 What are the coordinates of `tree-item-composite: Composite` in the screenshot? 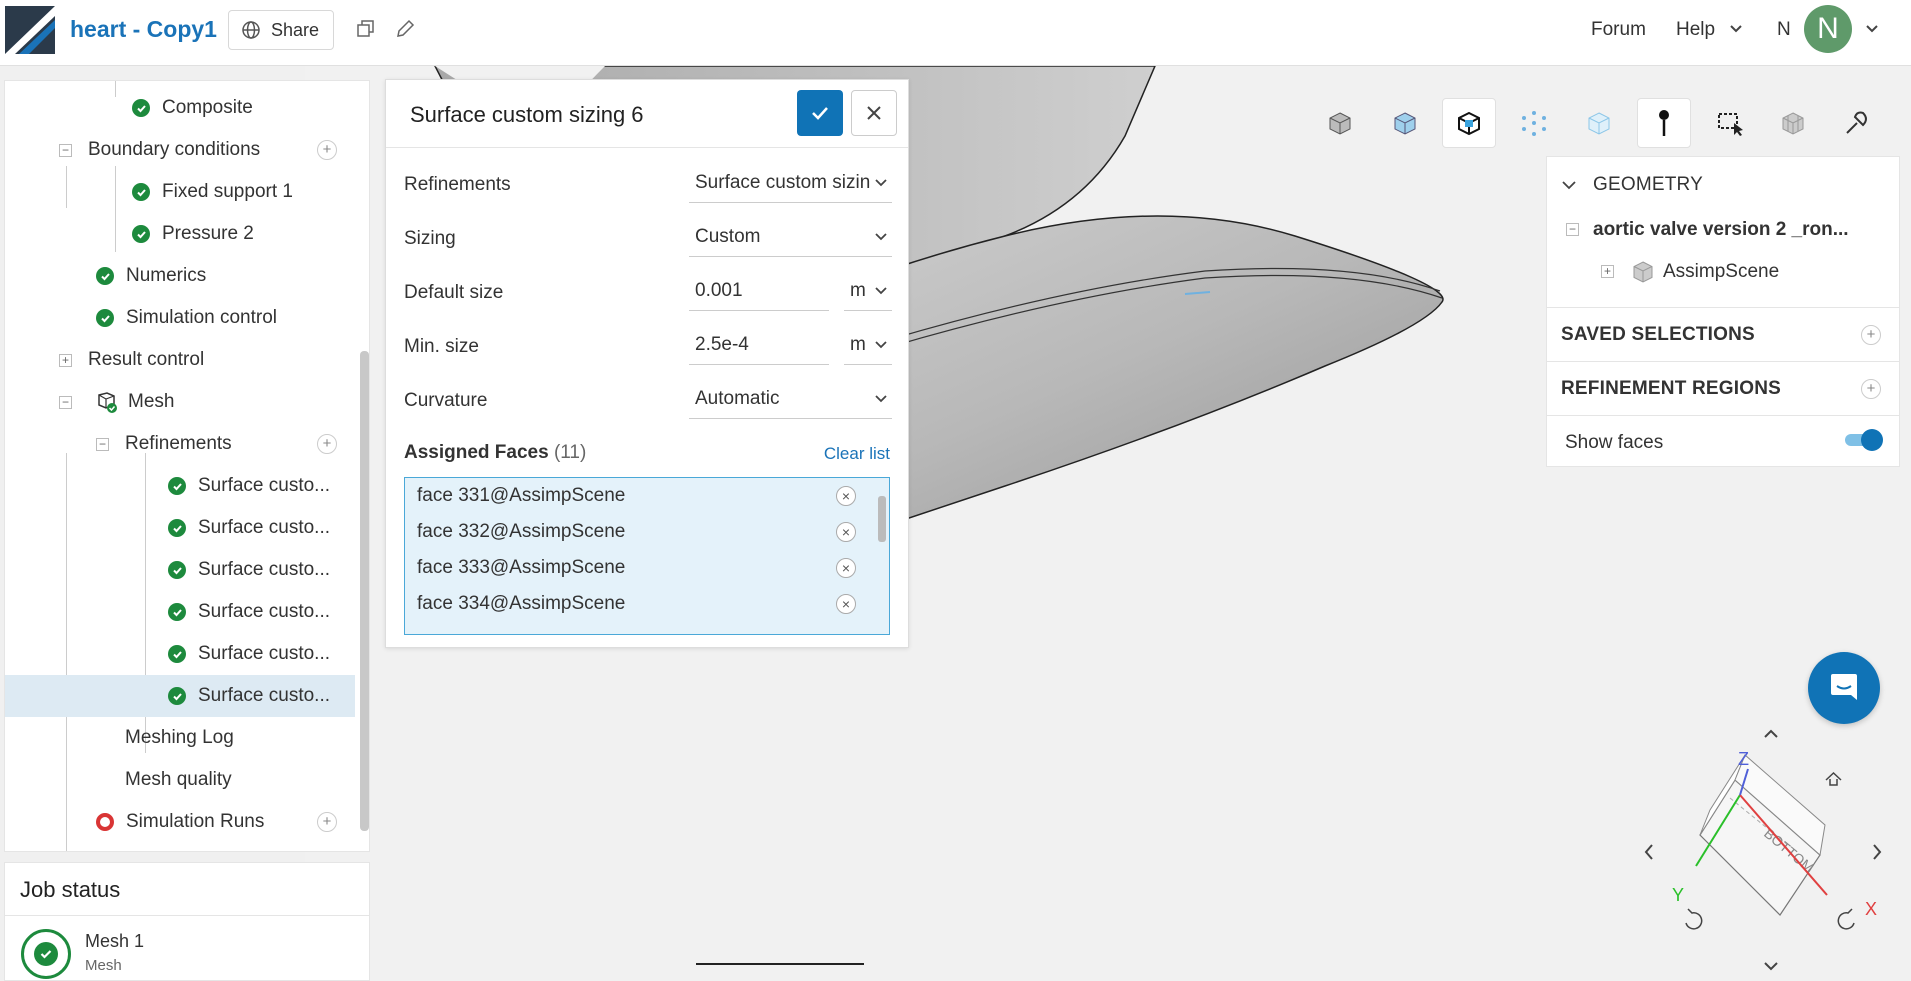 It's located at (180, 108).